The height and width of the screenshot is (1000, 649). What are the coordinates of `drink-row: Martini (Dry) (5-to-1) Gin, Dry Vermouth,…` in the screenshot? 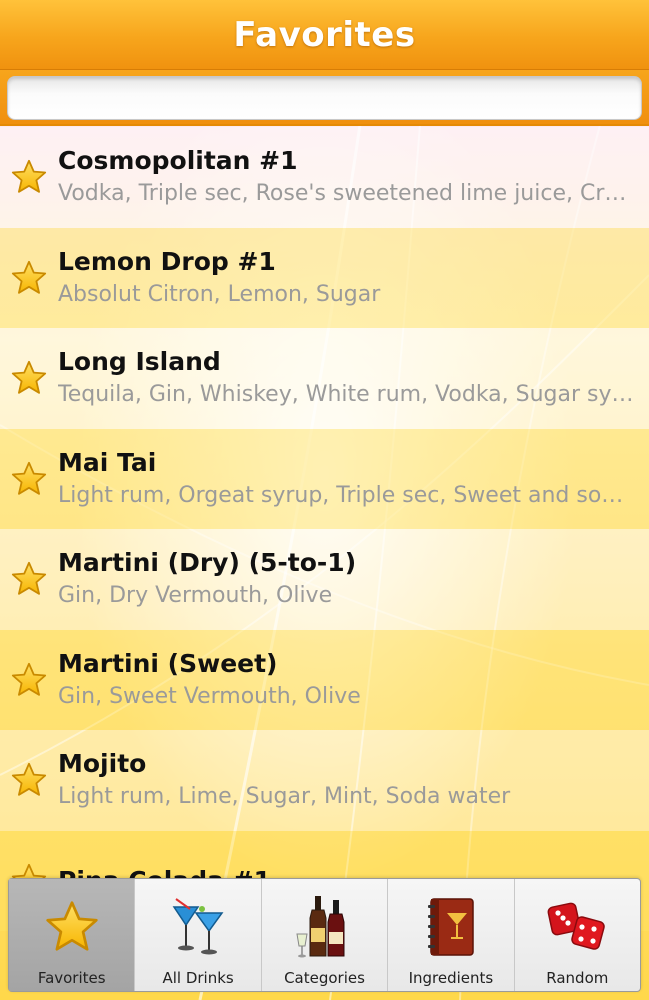 It's located at (324, 579).